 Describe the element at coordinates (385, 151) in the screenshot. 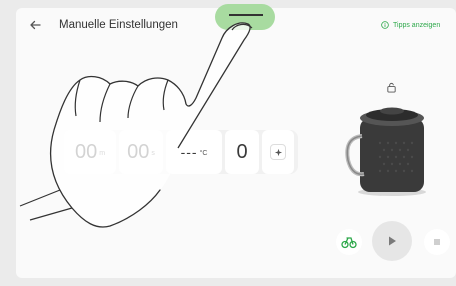

I see `appliance-image` at that location.